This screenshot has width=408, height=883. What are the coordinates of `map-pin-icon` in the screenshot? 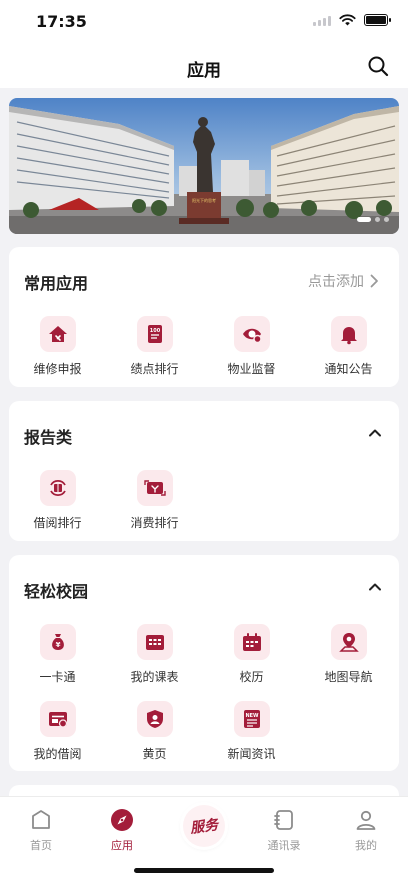 It's located at (348, 642).